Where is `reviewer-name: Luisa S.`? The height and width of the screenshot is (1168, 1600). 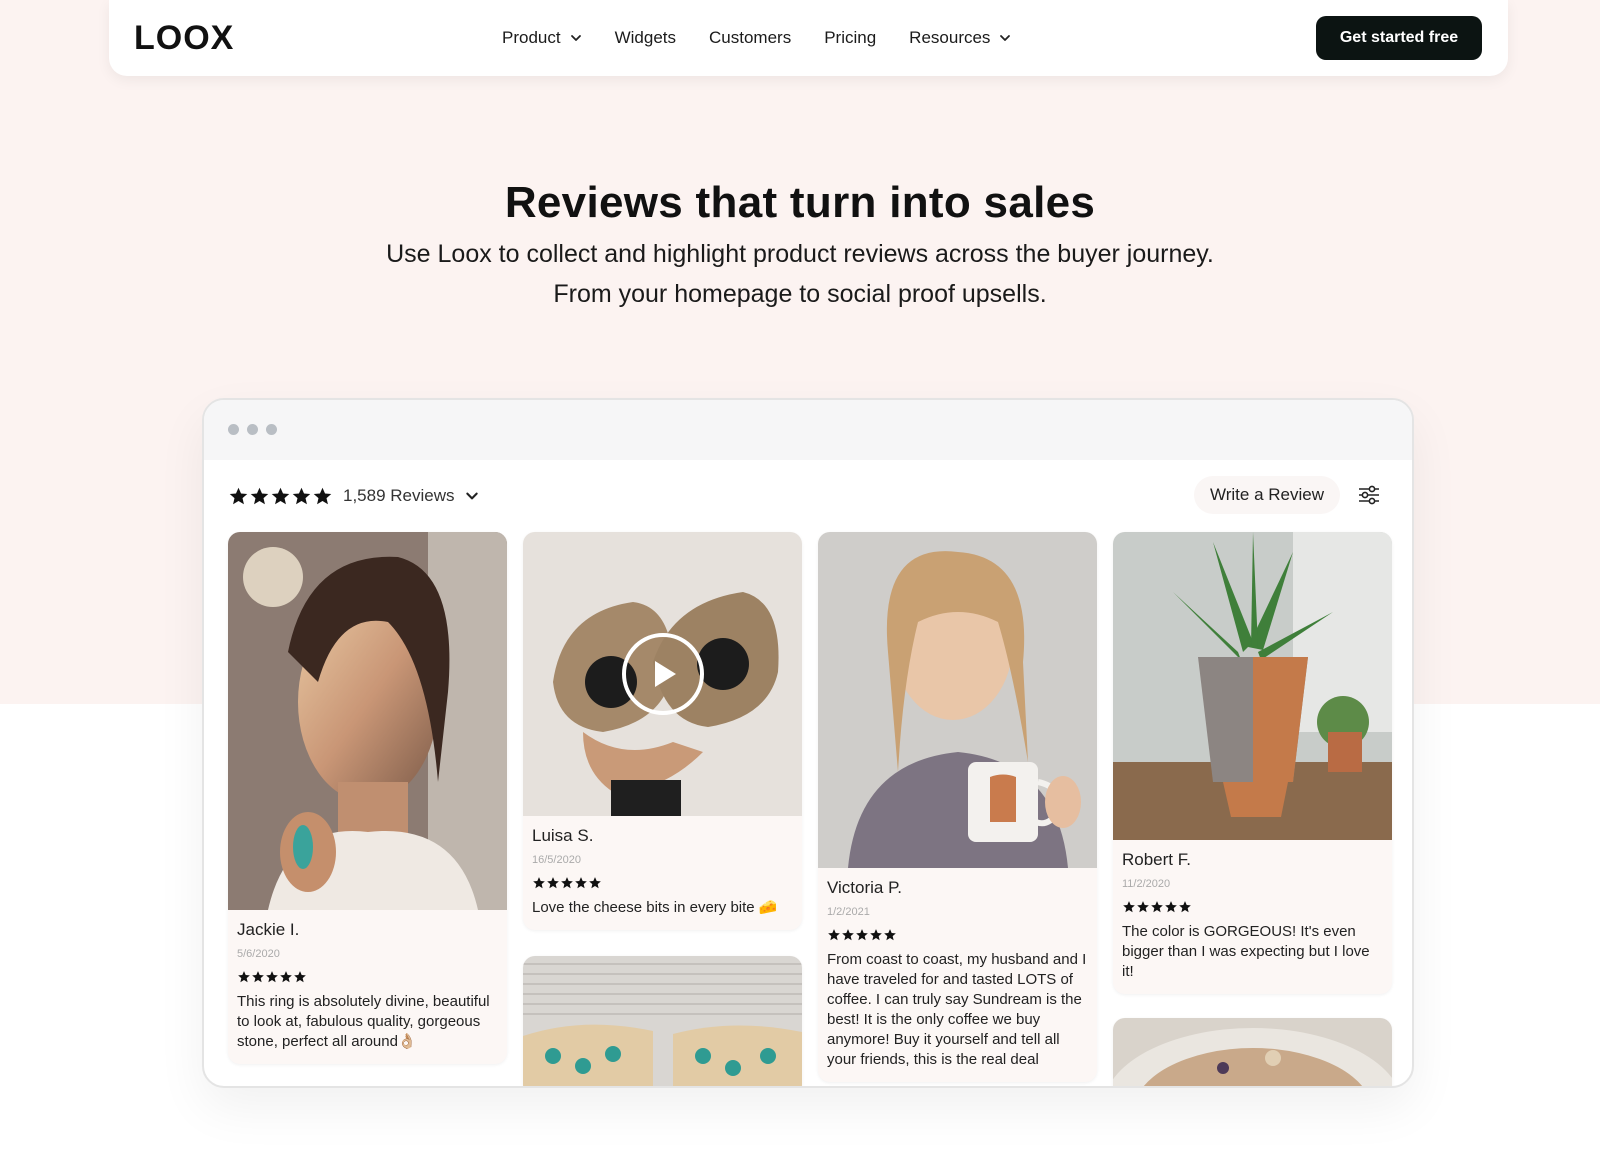
reviewer-name: Luisa S. is located at coordinates (563, 835).